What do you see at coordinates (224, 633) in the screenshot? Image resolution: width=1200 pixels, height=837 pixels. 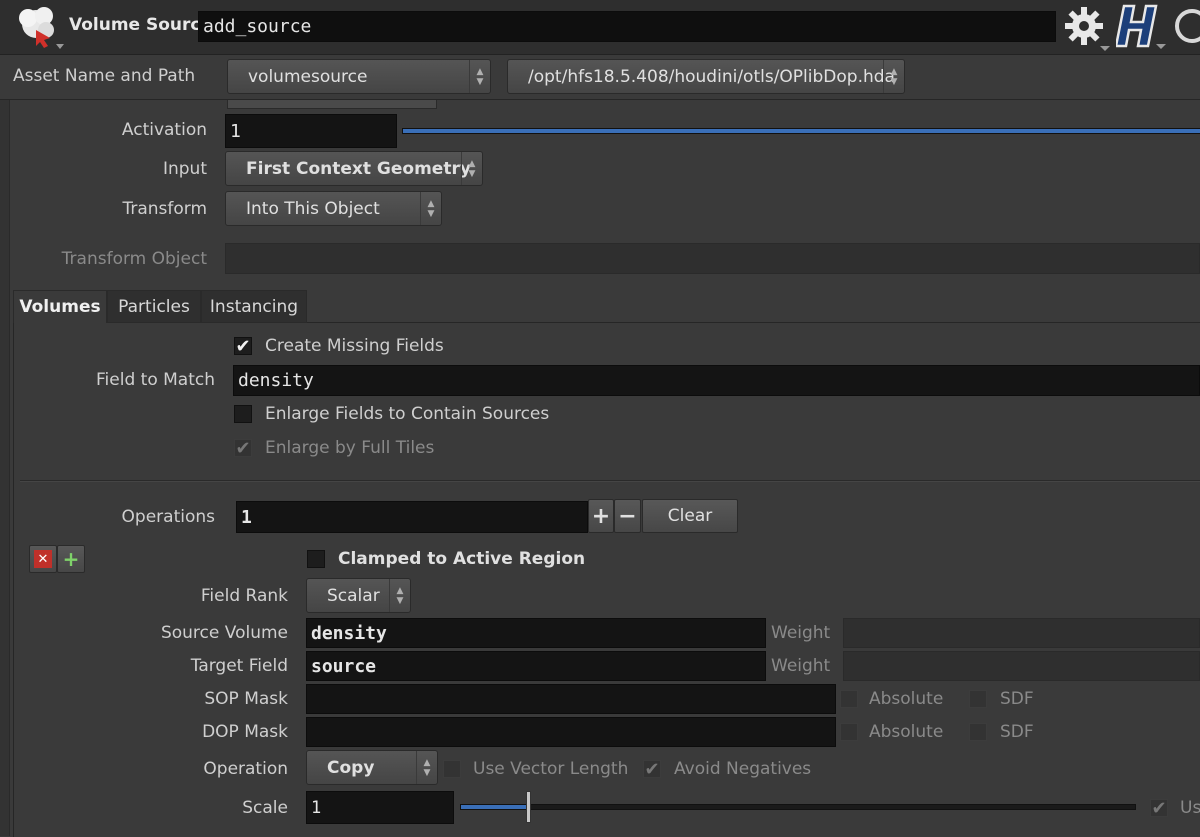 I see `source-volume-label: Source Volume` at bounding box center [224, 633].